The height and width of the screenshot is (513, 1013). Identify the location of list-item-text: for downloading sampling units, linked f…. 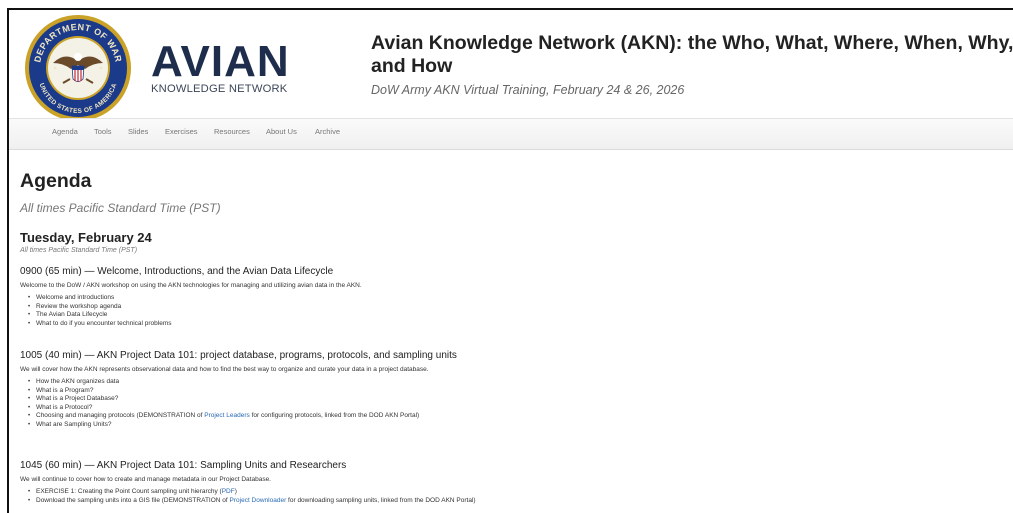
(381, 500).